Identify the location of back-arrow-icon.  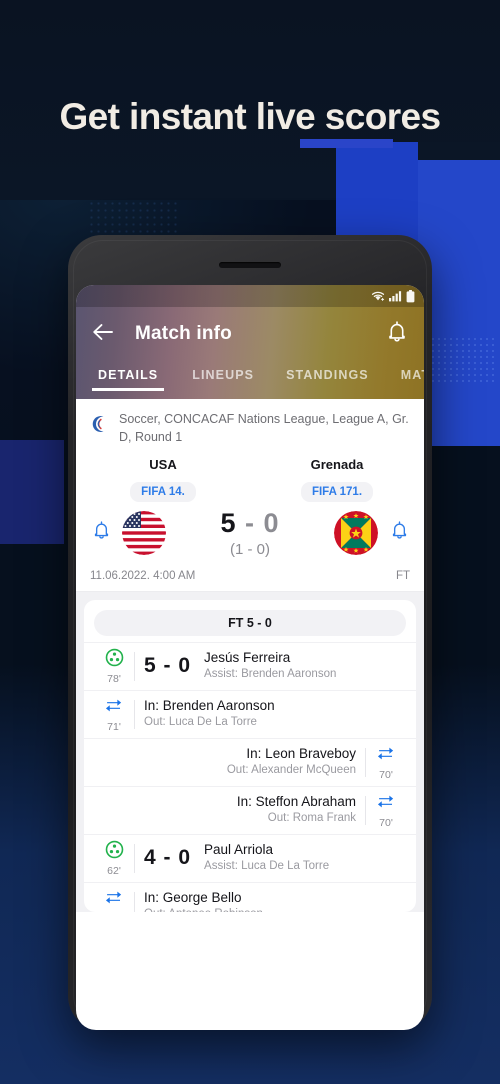
(103, 334).